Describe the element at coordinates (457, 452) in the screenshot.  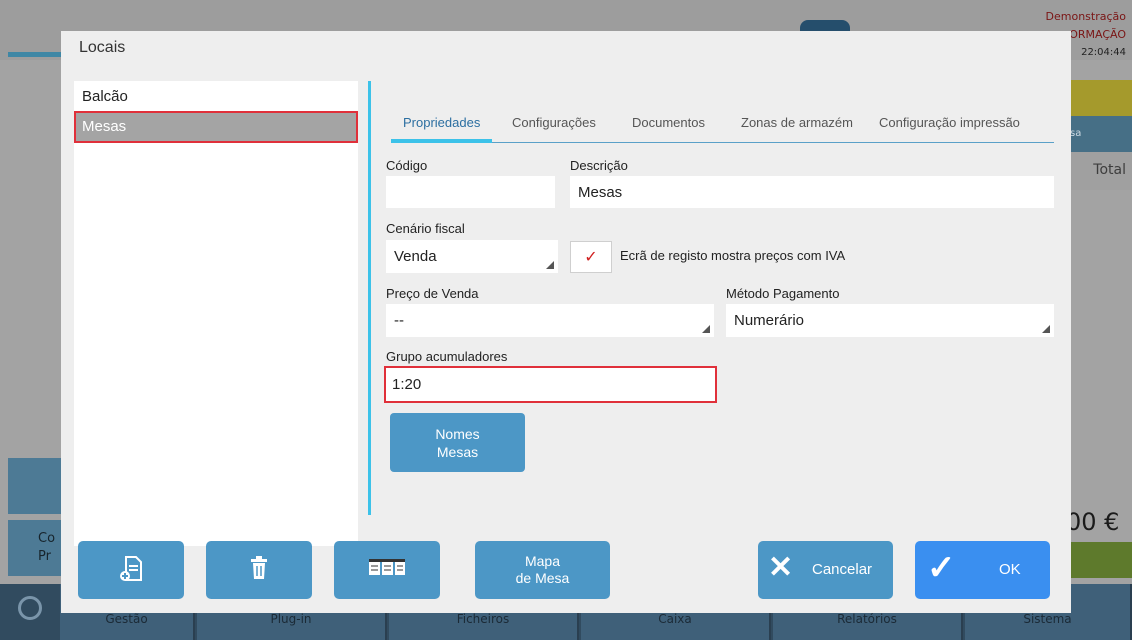
I see `nomes-mesas-line2: Mesas` at that location.